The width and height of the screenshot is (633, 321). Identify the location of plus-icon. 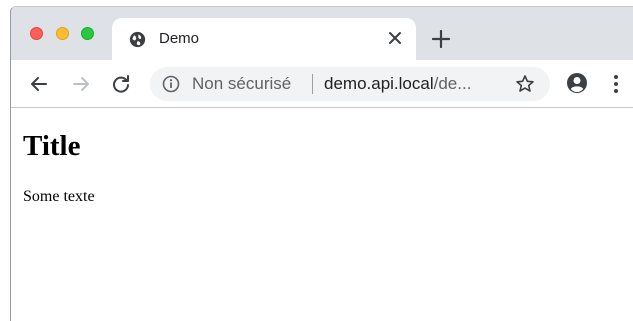
(441, 39).